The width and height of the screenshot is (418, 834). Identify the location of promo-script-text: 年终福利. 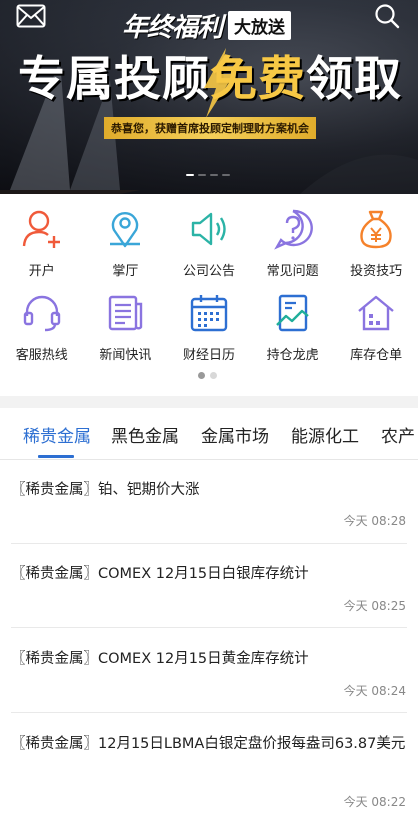
(172, 27).